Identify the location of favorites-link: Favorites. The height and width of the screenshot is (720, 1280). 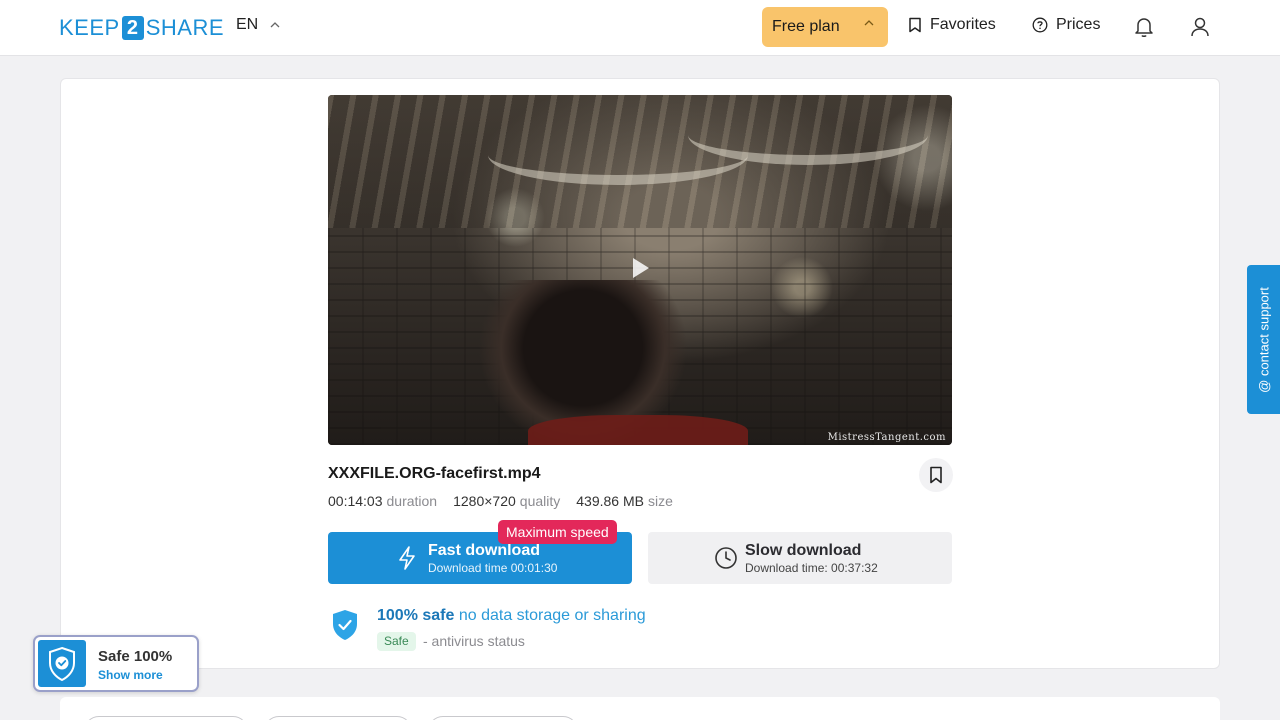
(952, 25).